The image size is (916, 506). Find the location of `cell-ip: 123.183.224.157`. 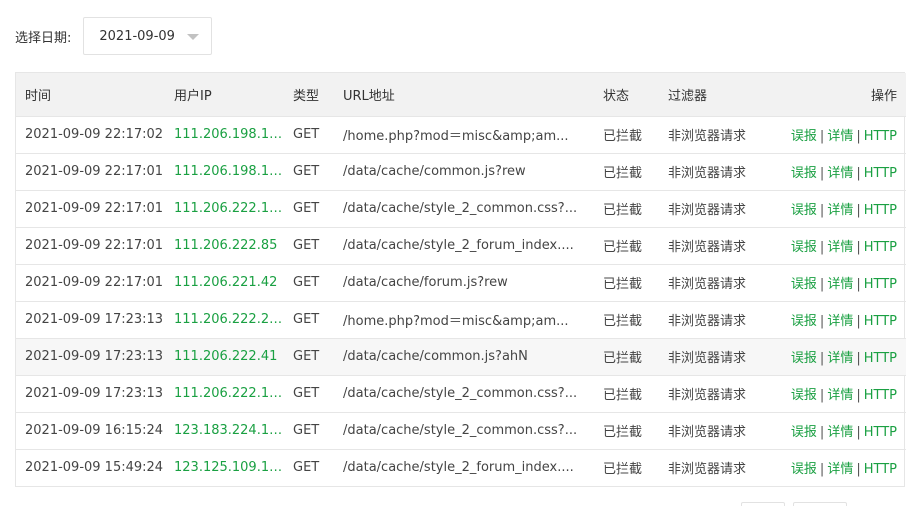

cell-ip: 123.183.224.157 is located at coordinates (229, 430).